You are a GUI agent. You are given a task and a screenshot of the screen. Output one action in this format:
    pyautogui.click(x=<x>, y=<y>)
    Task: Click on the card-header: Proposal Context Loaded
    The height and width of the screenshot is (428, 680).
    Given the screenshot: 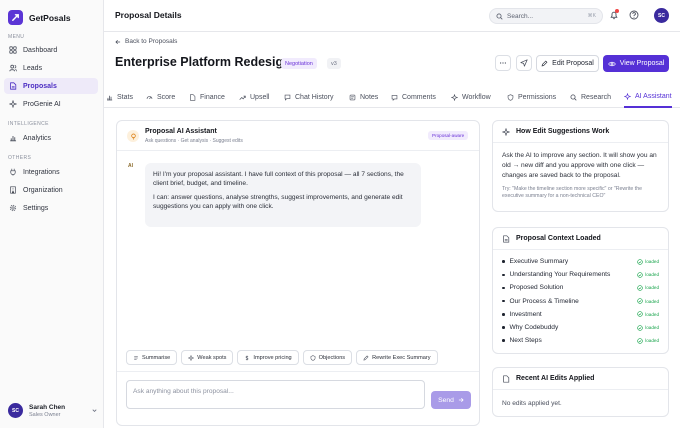 What is the action you would take?
    pyautogui.click(x=580, y=239)
    